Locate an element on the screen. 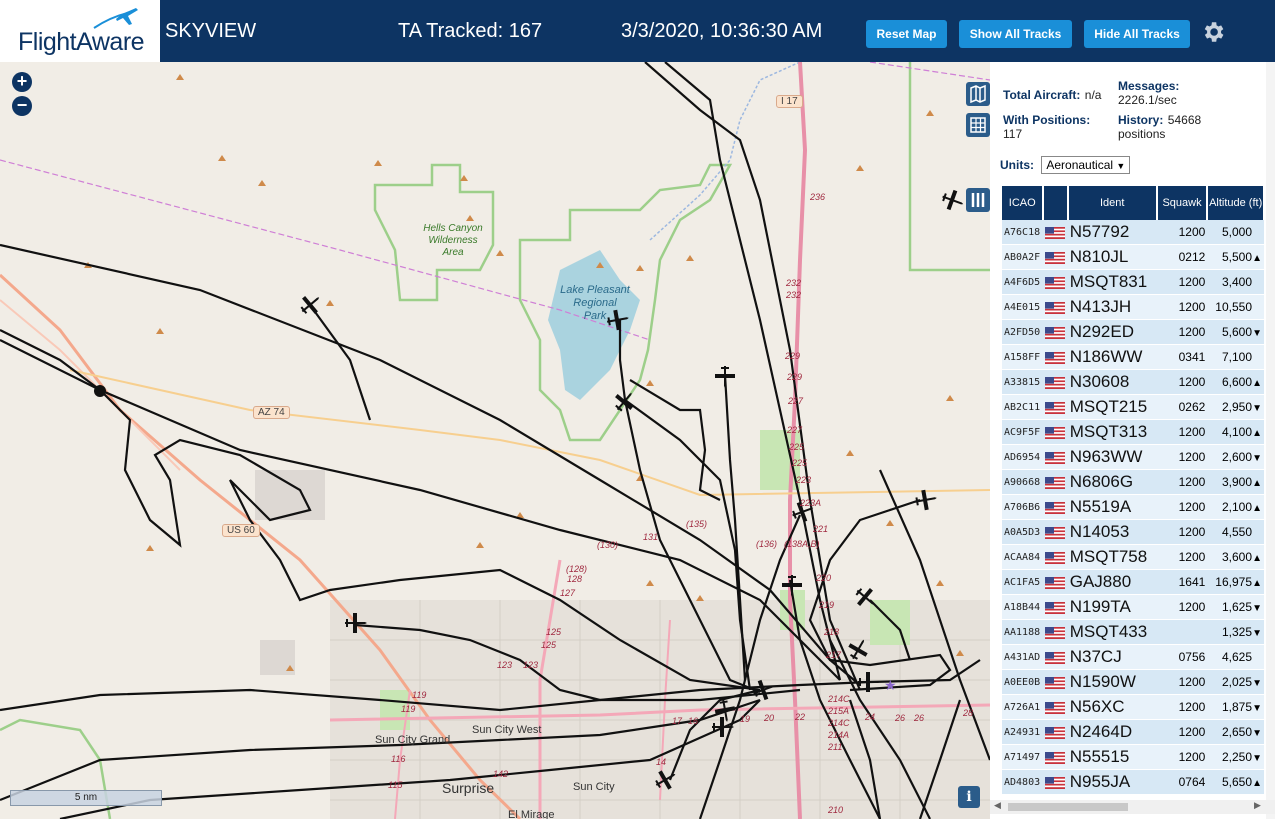  route-label: 217 is located at coordinates (834, 655).